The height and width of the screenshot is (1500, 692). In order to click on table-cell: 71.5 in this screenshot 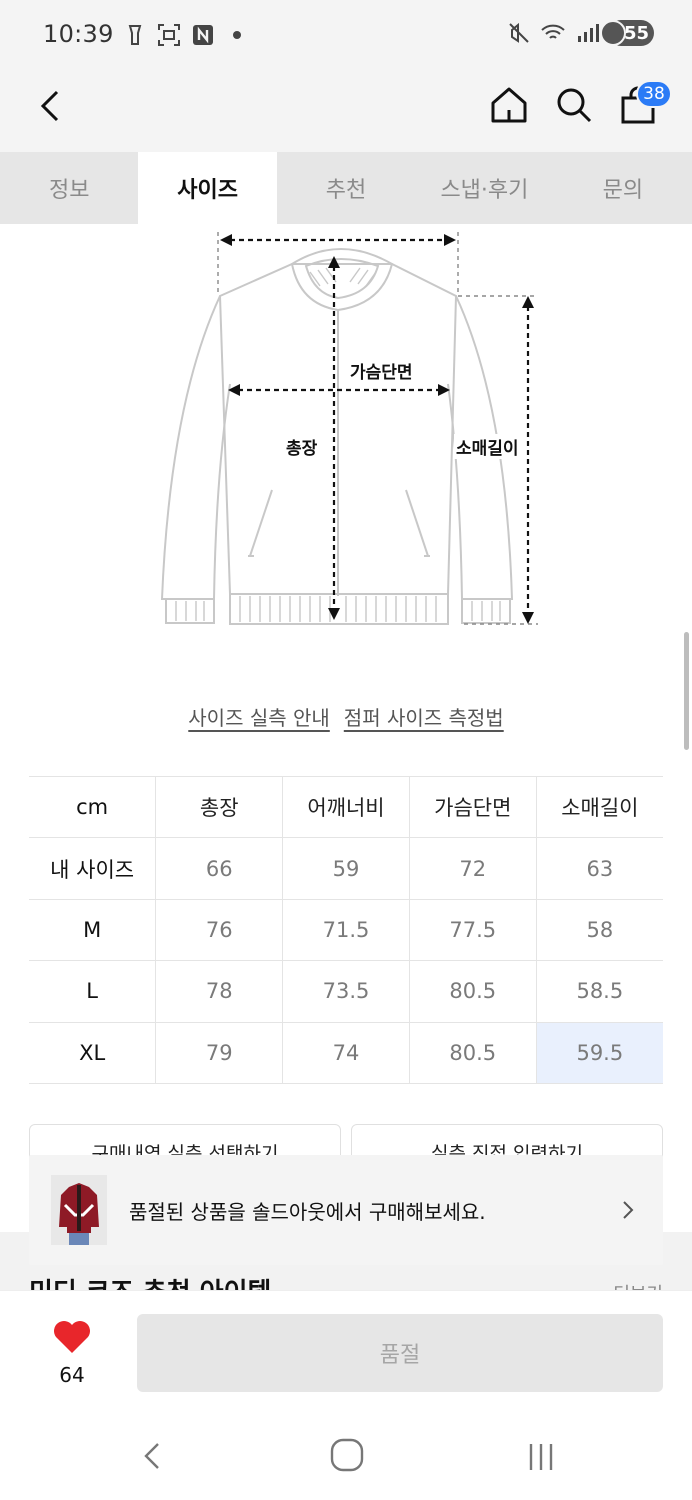, I will do `click(346, 930)`.